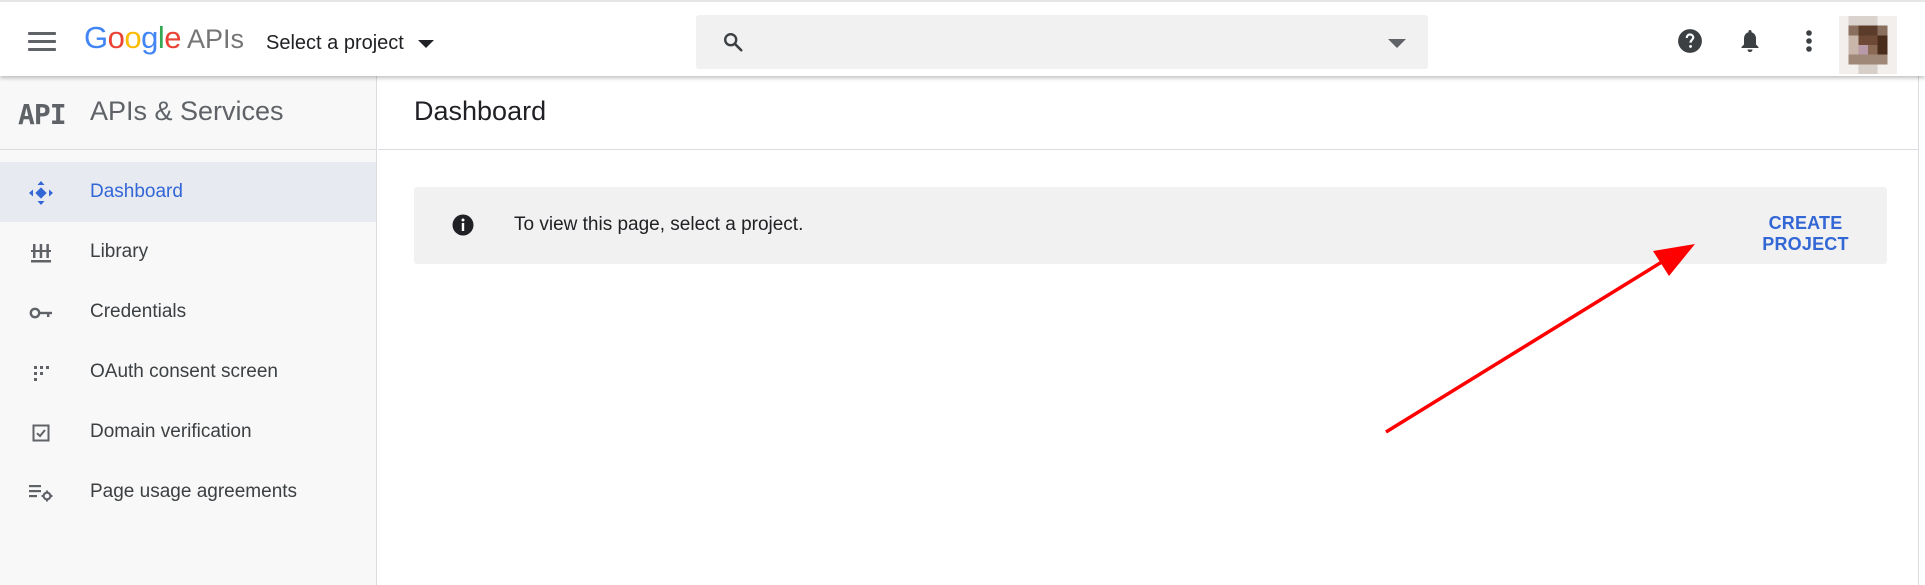 This screenshot has height=585, width=1925. I want to click on search-bar, so click(1062, 42).